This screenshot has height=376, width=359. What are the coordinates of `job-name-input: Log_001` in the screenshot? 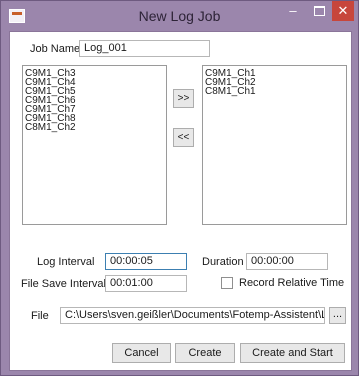 It's located at (144, 48).